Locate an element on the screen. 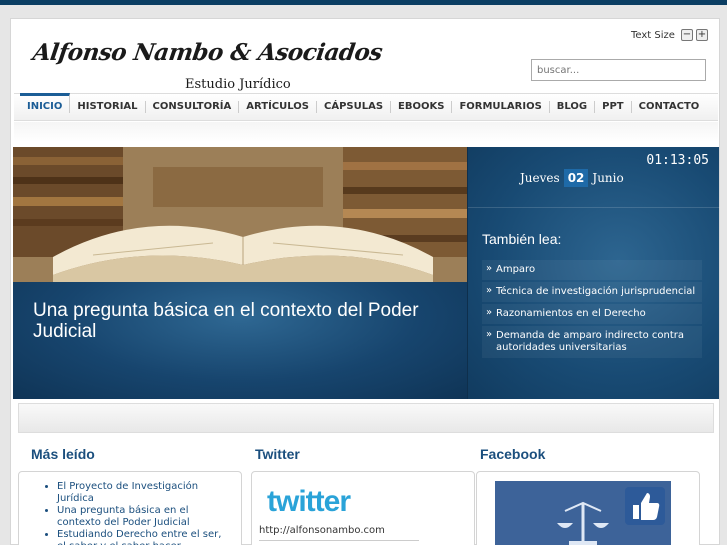 Image resolution: width=727 pixels, height=545 pixels. nav-item-ebooks: EBOOKS is located at coordinates (422, 107).